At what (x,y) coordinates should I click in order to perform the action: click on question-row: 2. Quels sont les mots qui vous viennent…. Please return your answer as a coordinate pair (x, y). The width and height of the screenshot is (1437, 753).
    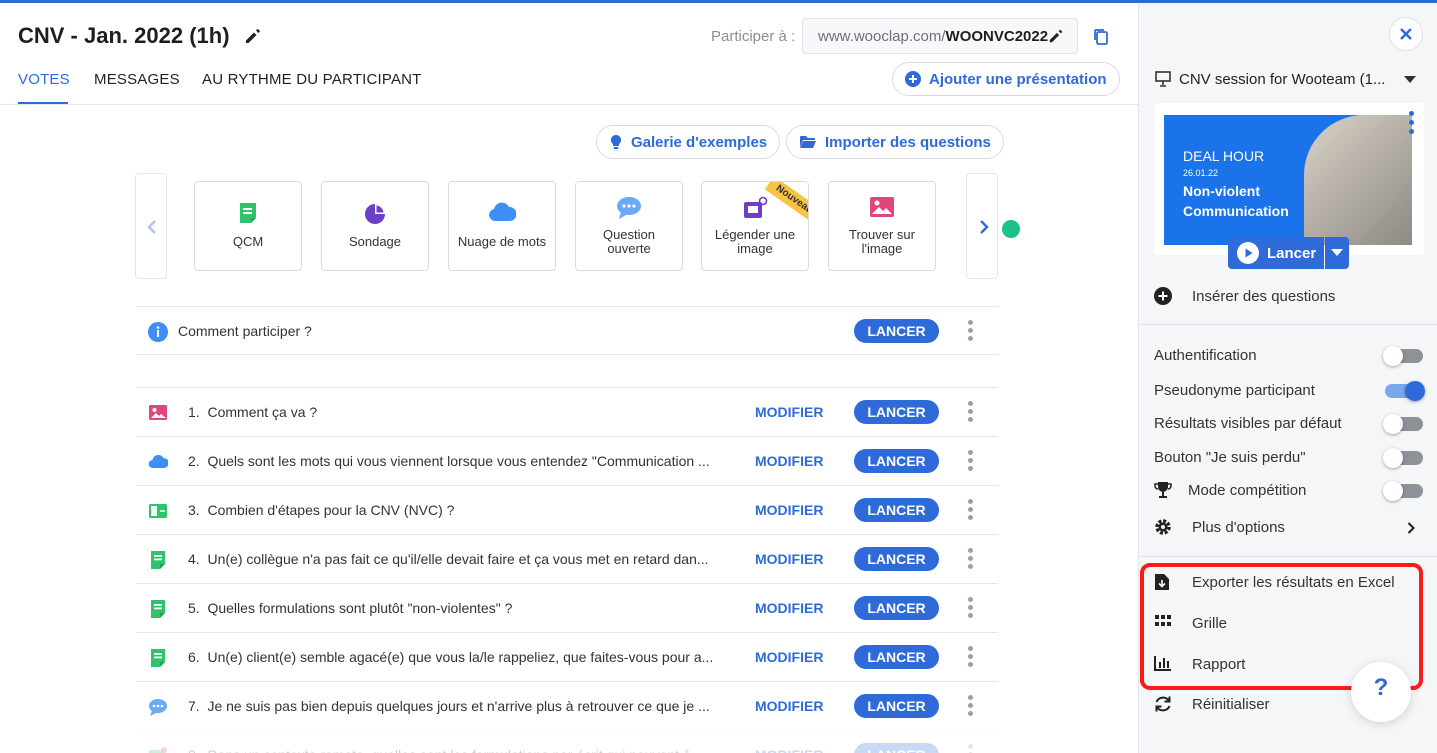
    Looking at the image, I should click on (567, 460).